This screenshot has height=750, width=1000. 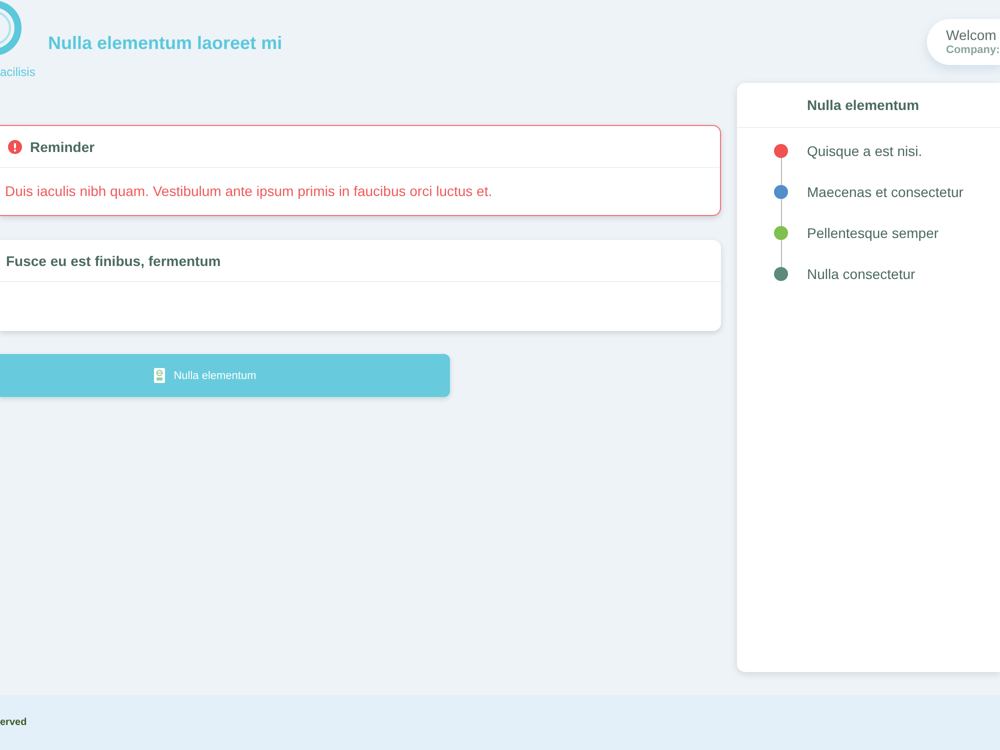 What do you see at coordinates (62, 146) in the screenshot?
I see `card-title: Reminder` at bounding box center [62, 146].